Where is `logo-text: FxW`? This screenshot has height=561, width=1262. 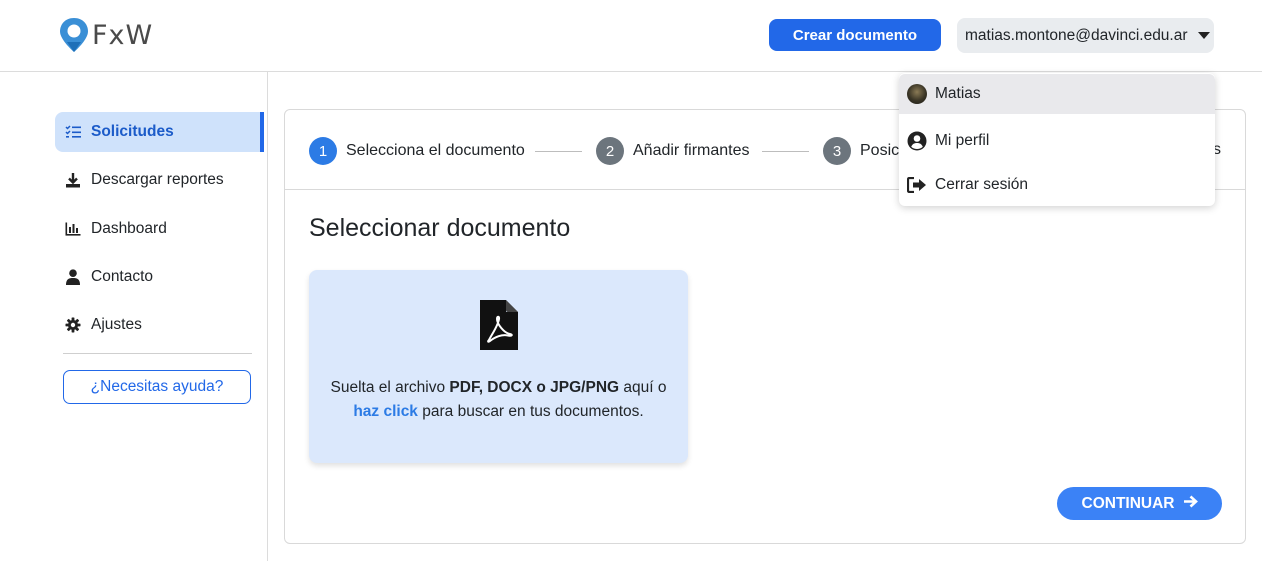 logo-text: FxW is located at coordinates (123, 35).